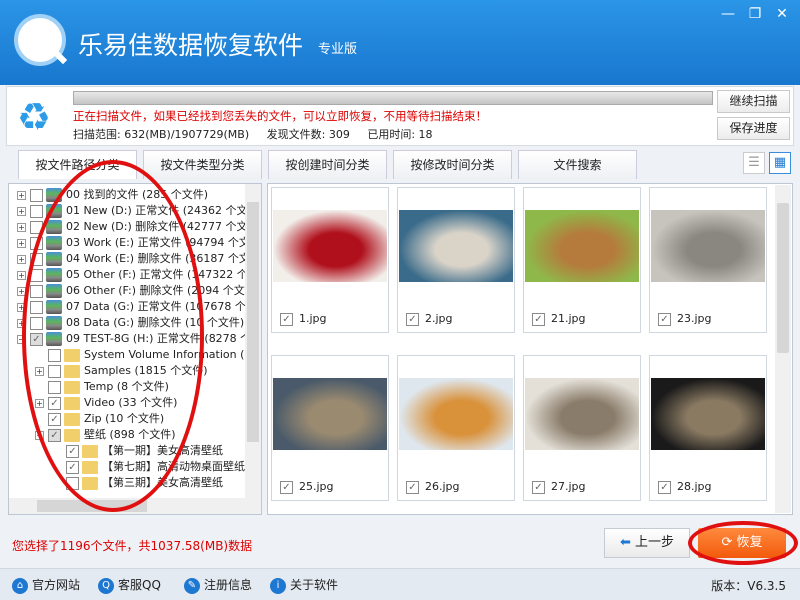 The width and height of the screenshot is (800, 600). What do you see at coordinates (742, 543) in the screenshot?
I see `recover-button: ⟳ 恢复` at bounding box center [742, 543].